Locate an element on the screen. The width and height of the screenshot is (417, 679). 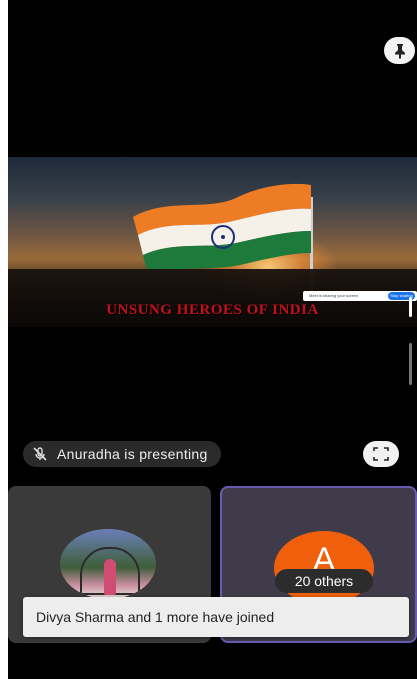
participant-avatar-photo is located at coordinates (108, 564).